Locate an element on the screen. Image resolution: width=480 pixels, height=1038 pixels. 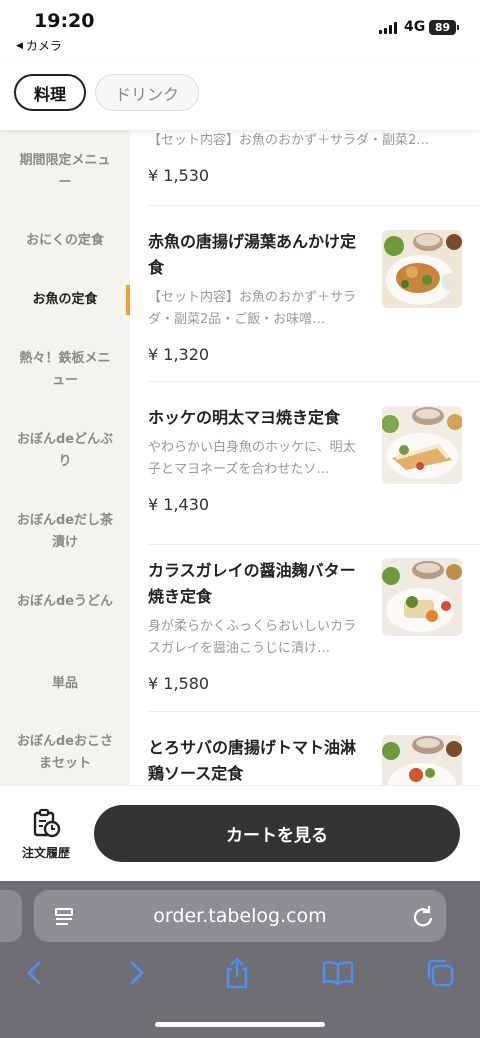
bottom-action-bar: 注文履歴 カートを見る is located at coordinates (240, 833).